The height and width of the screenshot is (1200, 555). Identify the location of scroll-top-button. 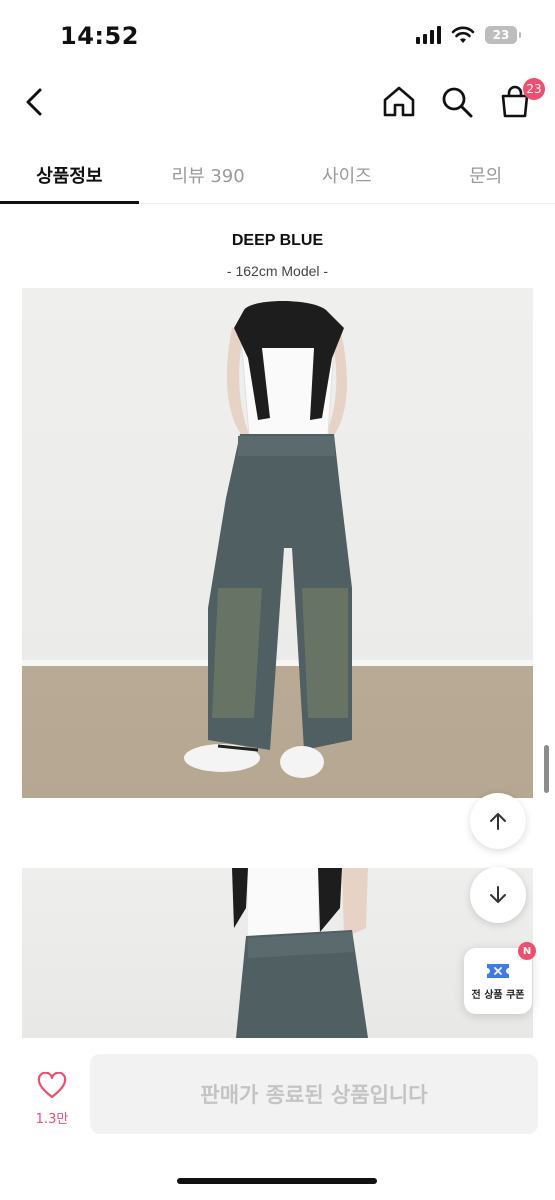
(498, 821).